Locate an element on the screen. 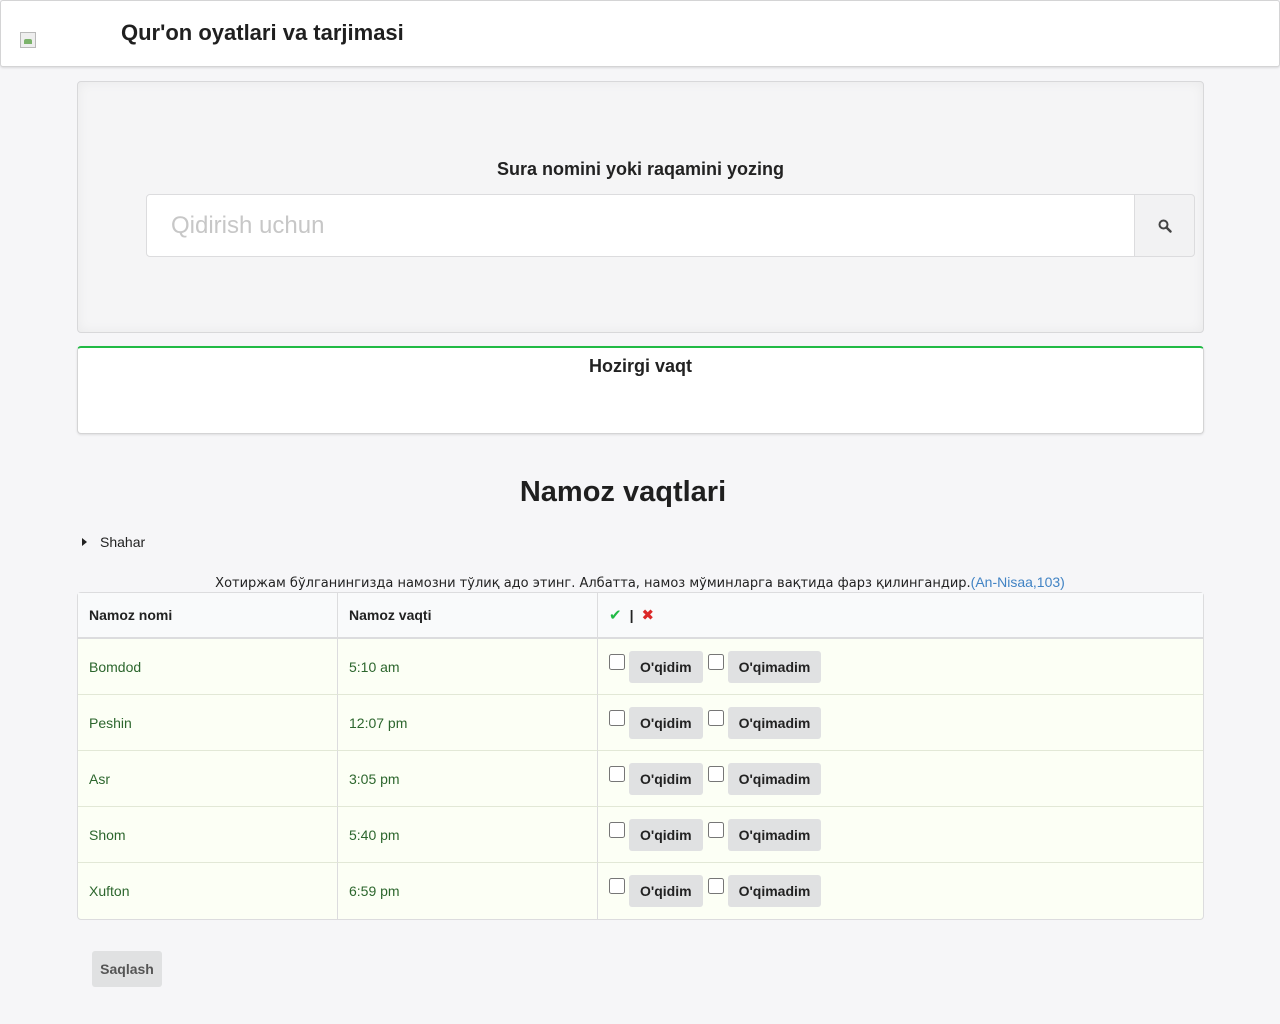 This screenshot has height=1024, width=1280. prayer-time: 3:05 pm is located at coordinates (468, 779).